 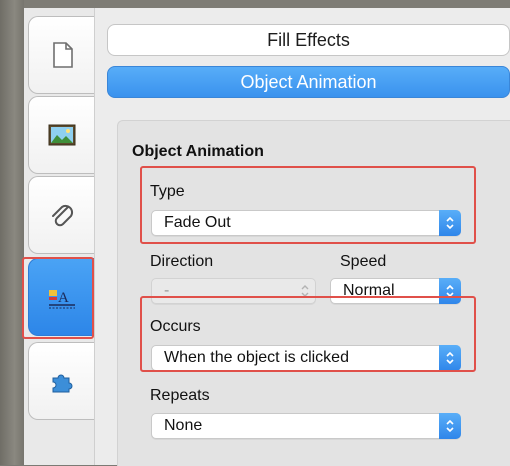 I want to click on sidebar-item-plugin, so click(x=61, y=381).